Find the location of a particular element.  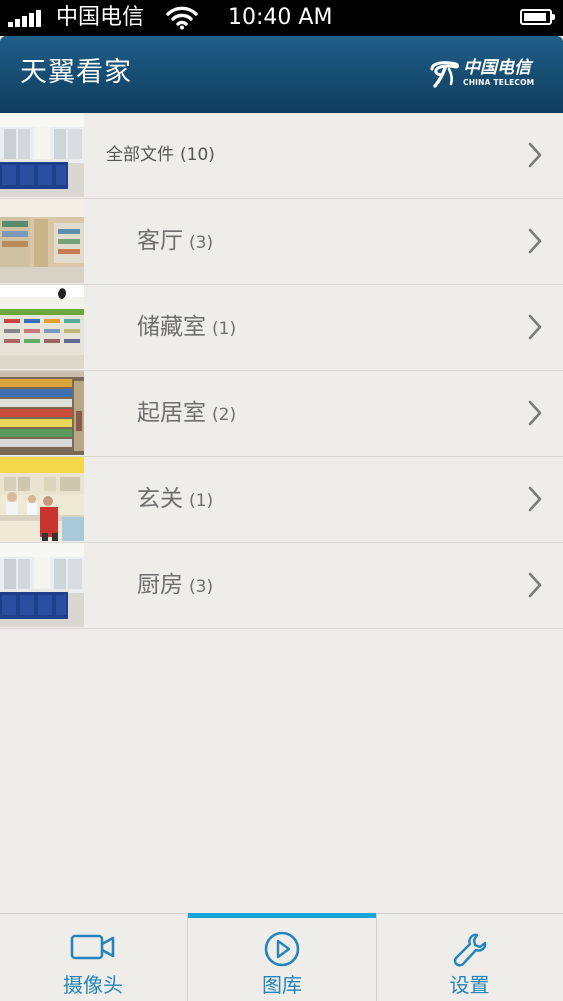

battery-icon is located at coordinates (537, 17).